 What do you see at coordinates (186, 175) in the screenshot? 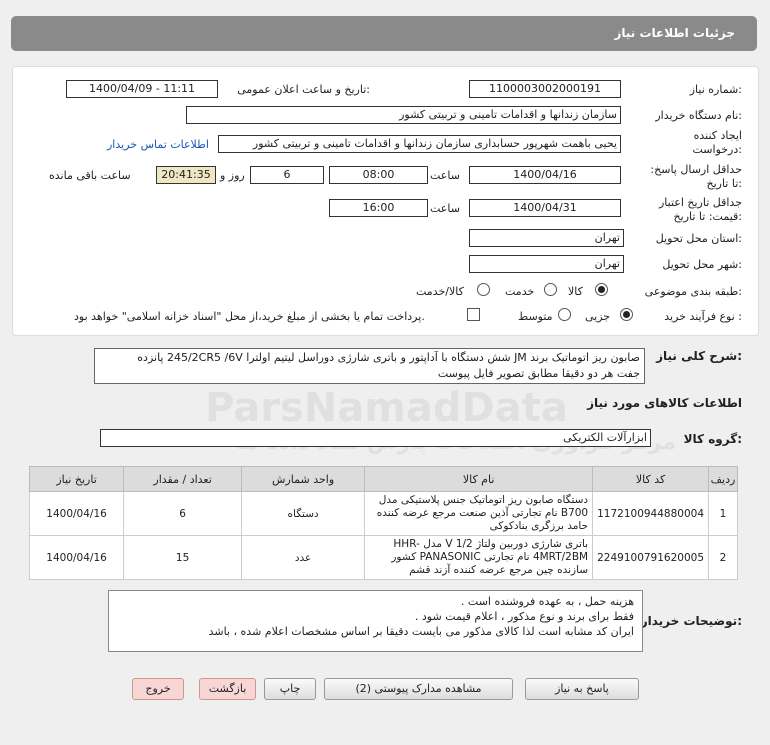
I see `remaining-time-field: 20:41:35` at bounding box center [186, 175].